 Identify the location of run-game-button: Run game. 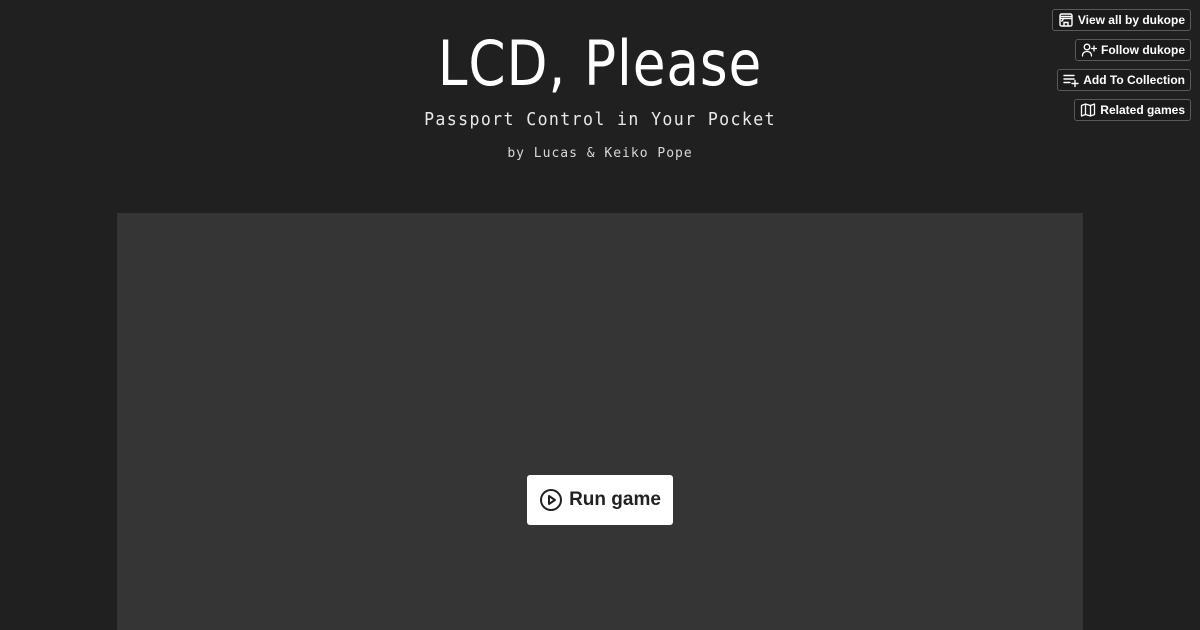
(600, 500).